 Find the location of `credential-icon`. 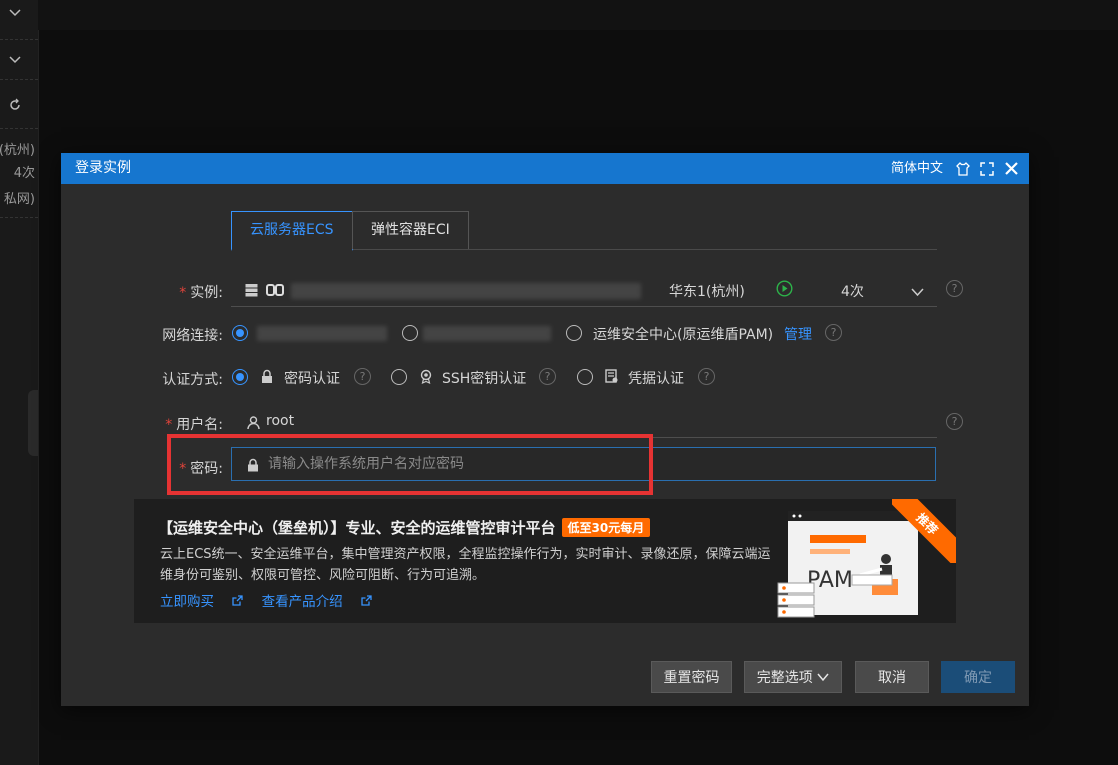

credential-icon is located at coordinates (612, 378).